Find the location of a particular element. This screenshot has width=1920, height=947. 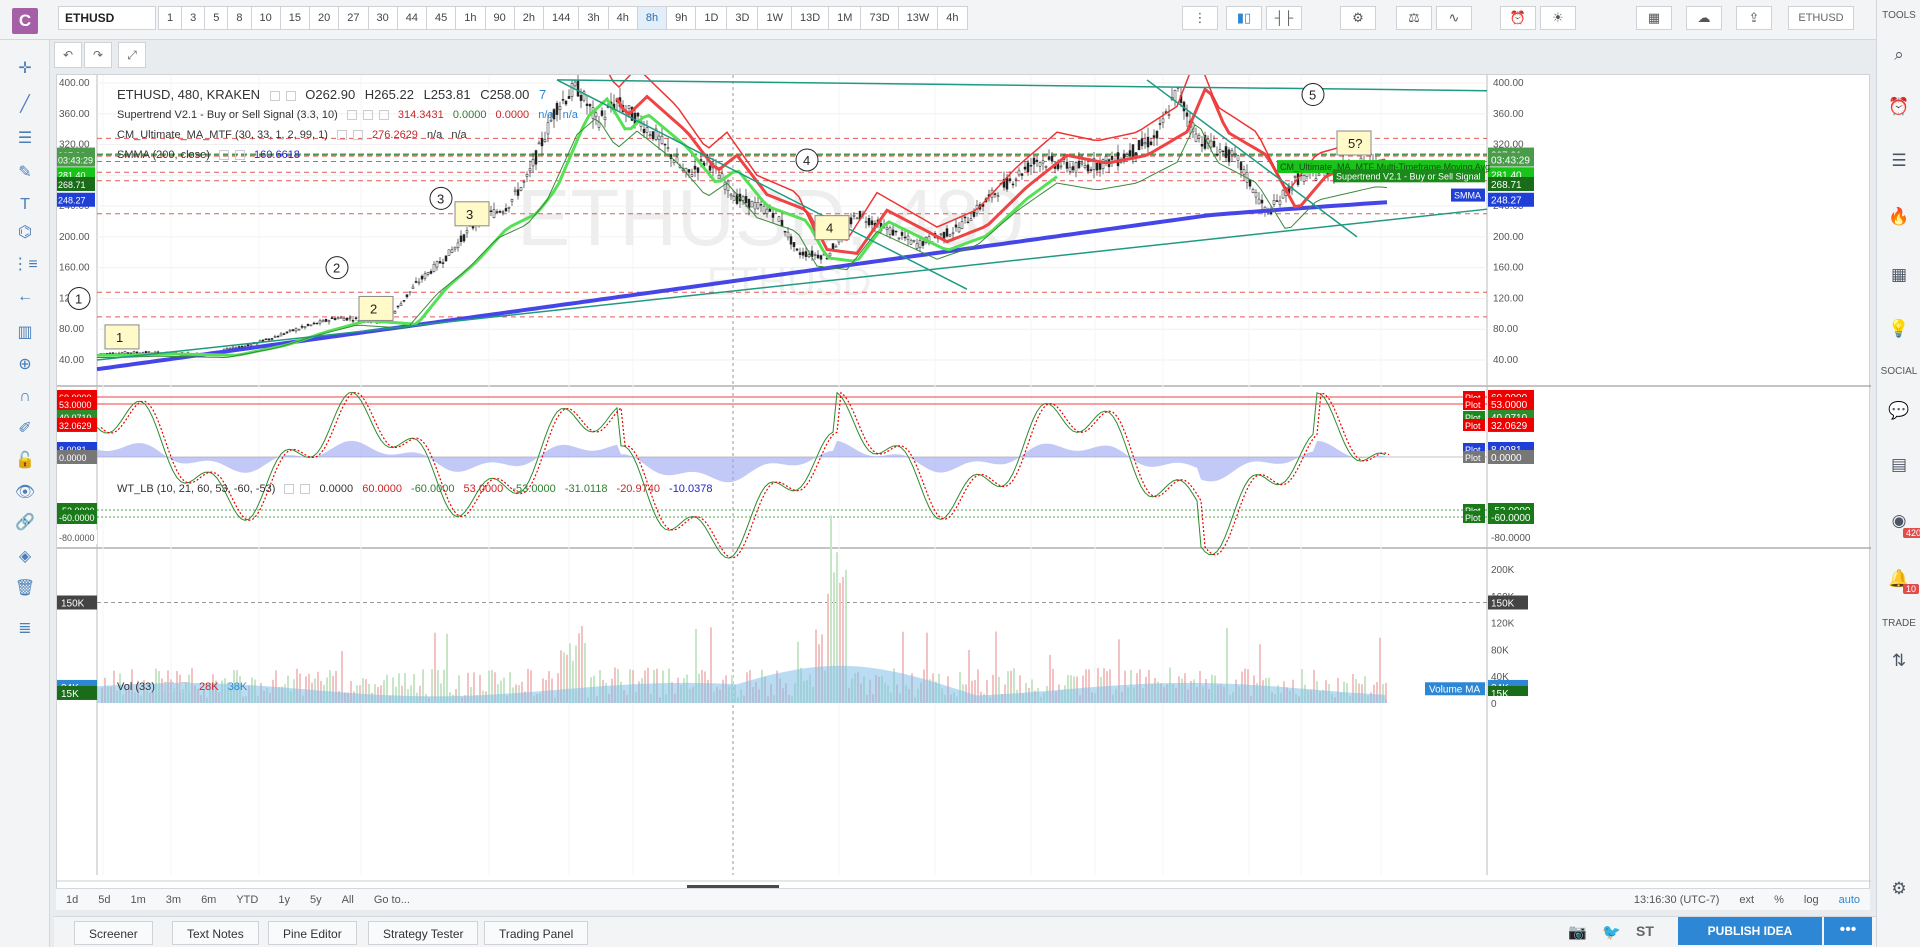

brush-icon: ✎ is located at coordinates (25, 173).